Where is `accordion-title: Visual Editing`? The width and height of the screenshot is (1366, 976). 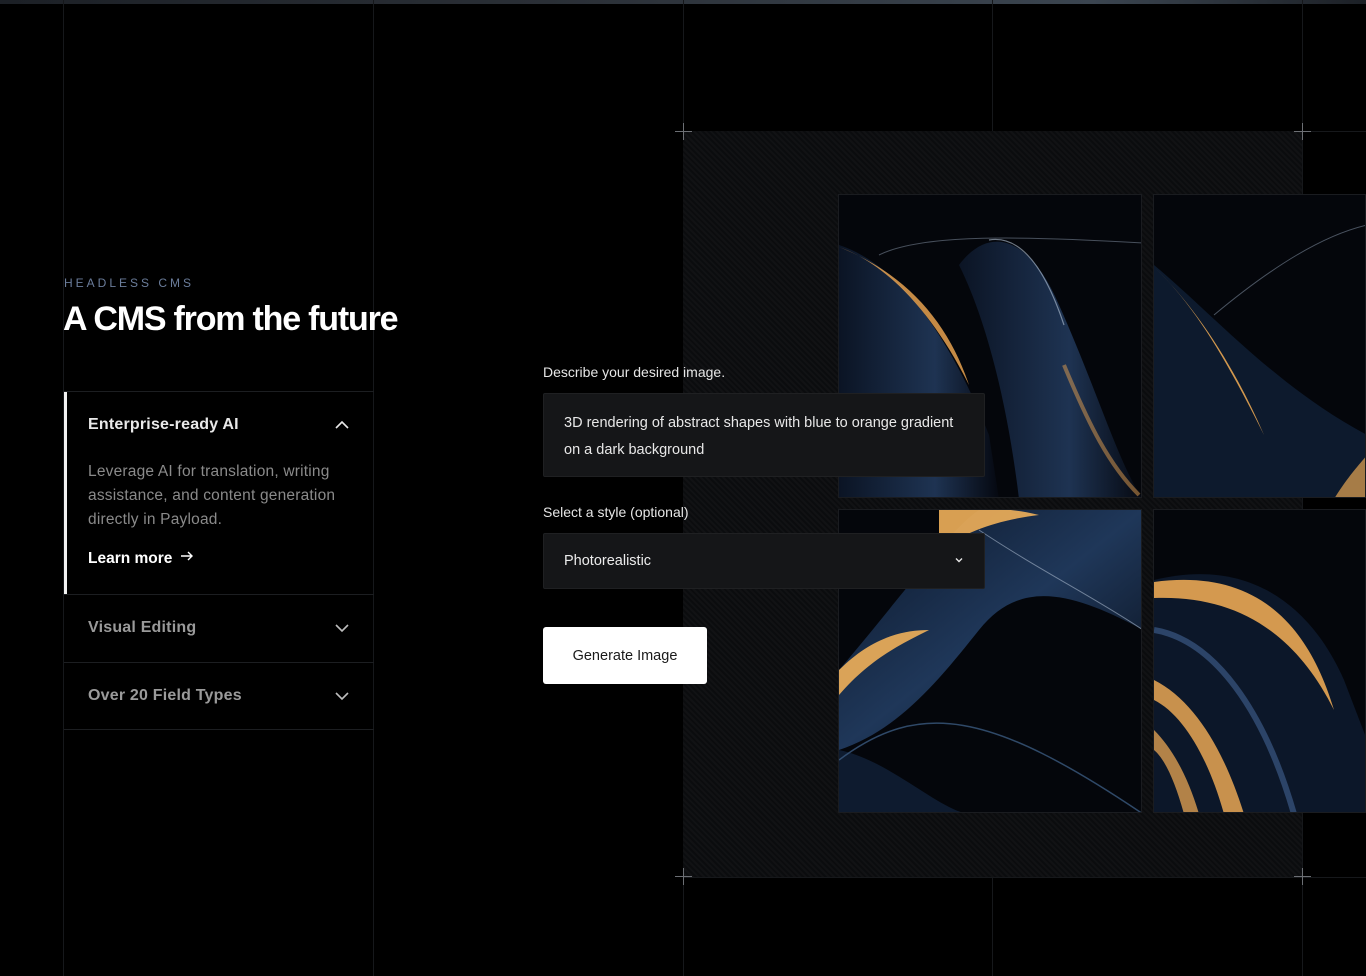
accordion-title: Visual Editing is located at coordinates (142, 627).